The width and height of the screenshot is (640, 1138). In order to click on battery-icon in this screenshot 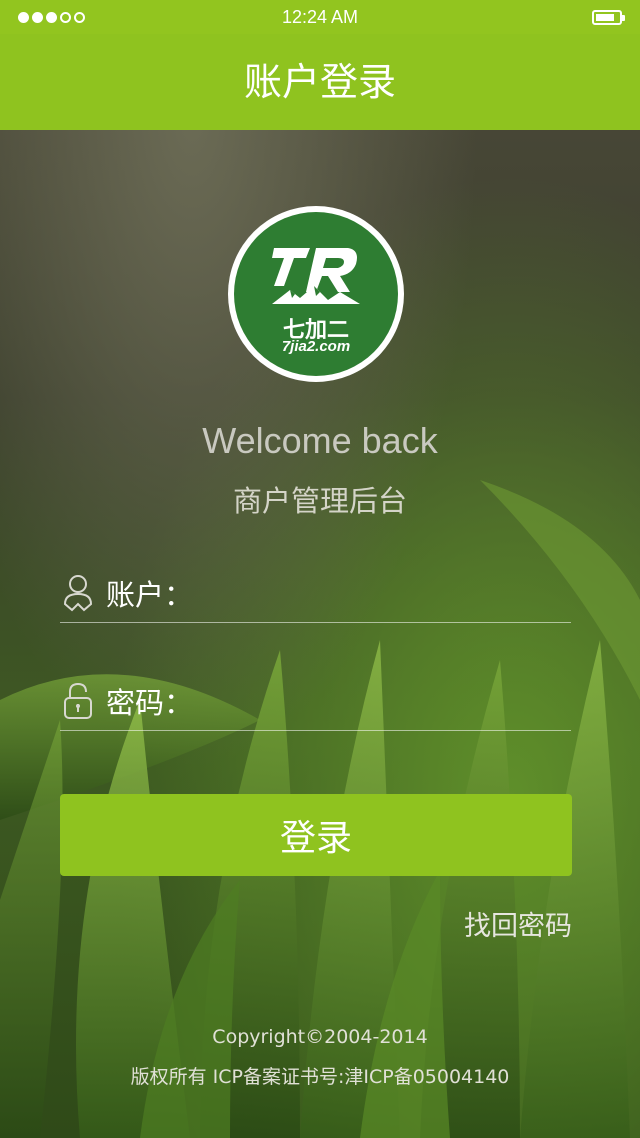, I will do `click(608, 17)`.